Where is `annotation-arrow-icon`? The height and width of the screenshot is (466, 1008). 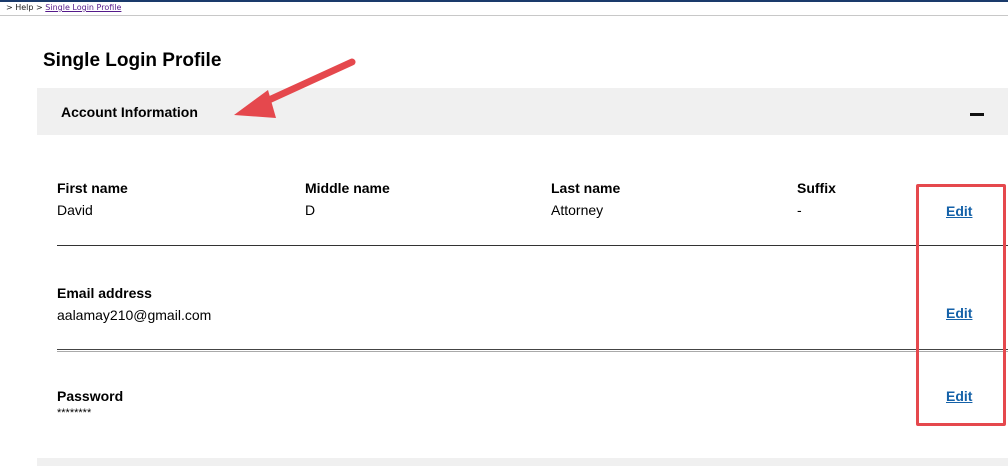
annotation-arrow-icon is located at coordinates (295, 88).